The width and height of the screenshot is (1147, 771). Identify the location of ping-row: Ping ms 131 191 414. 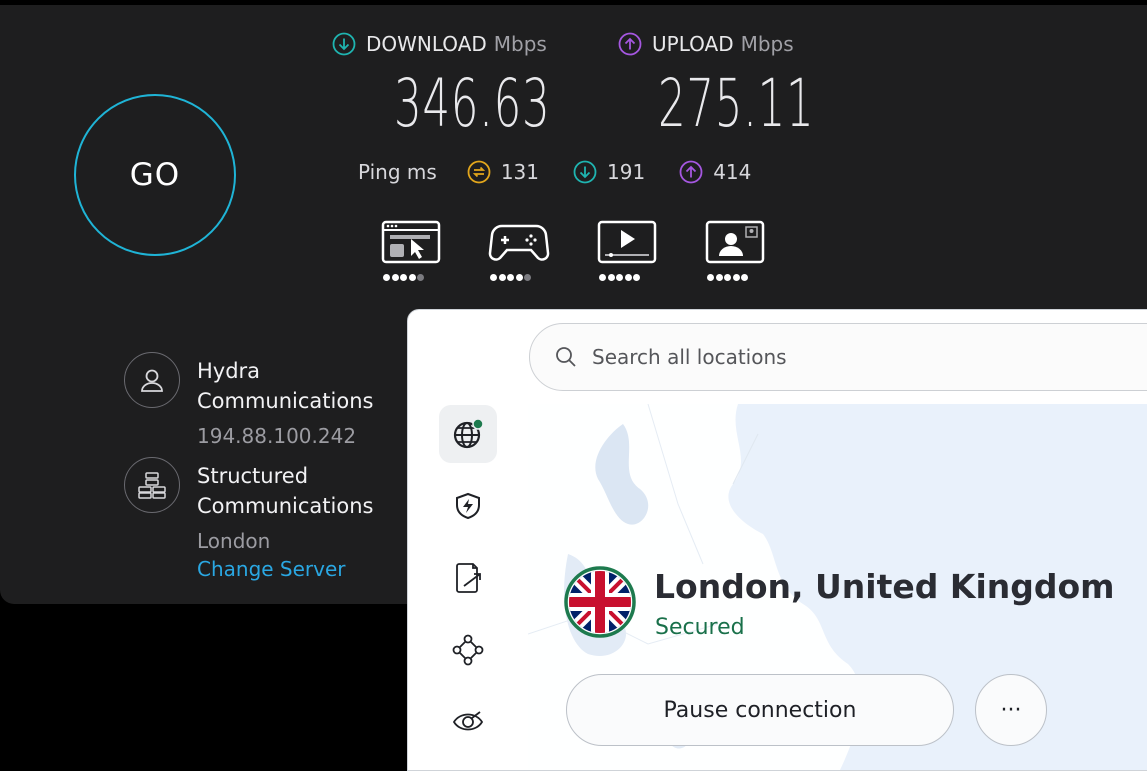
(571, 172).